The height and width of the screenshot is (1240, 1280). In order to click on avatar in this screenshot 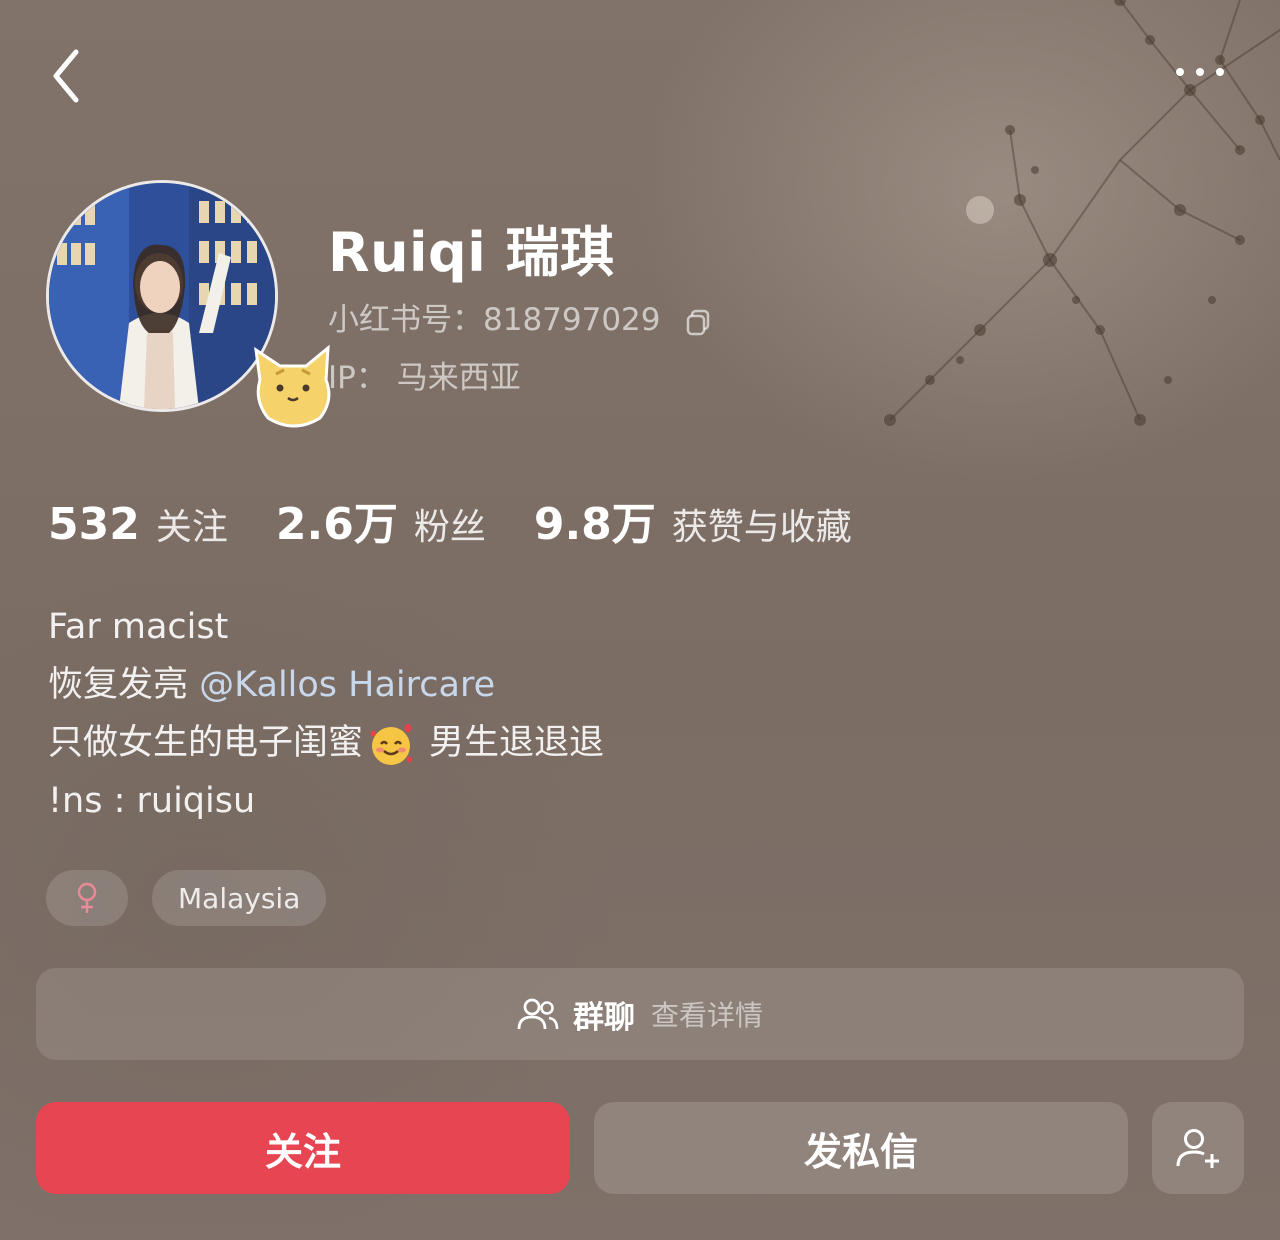, I will do `click(188, 304)`.